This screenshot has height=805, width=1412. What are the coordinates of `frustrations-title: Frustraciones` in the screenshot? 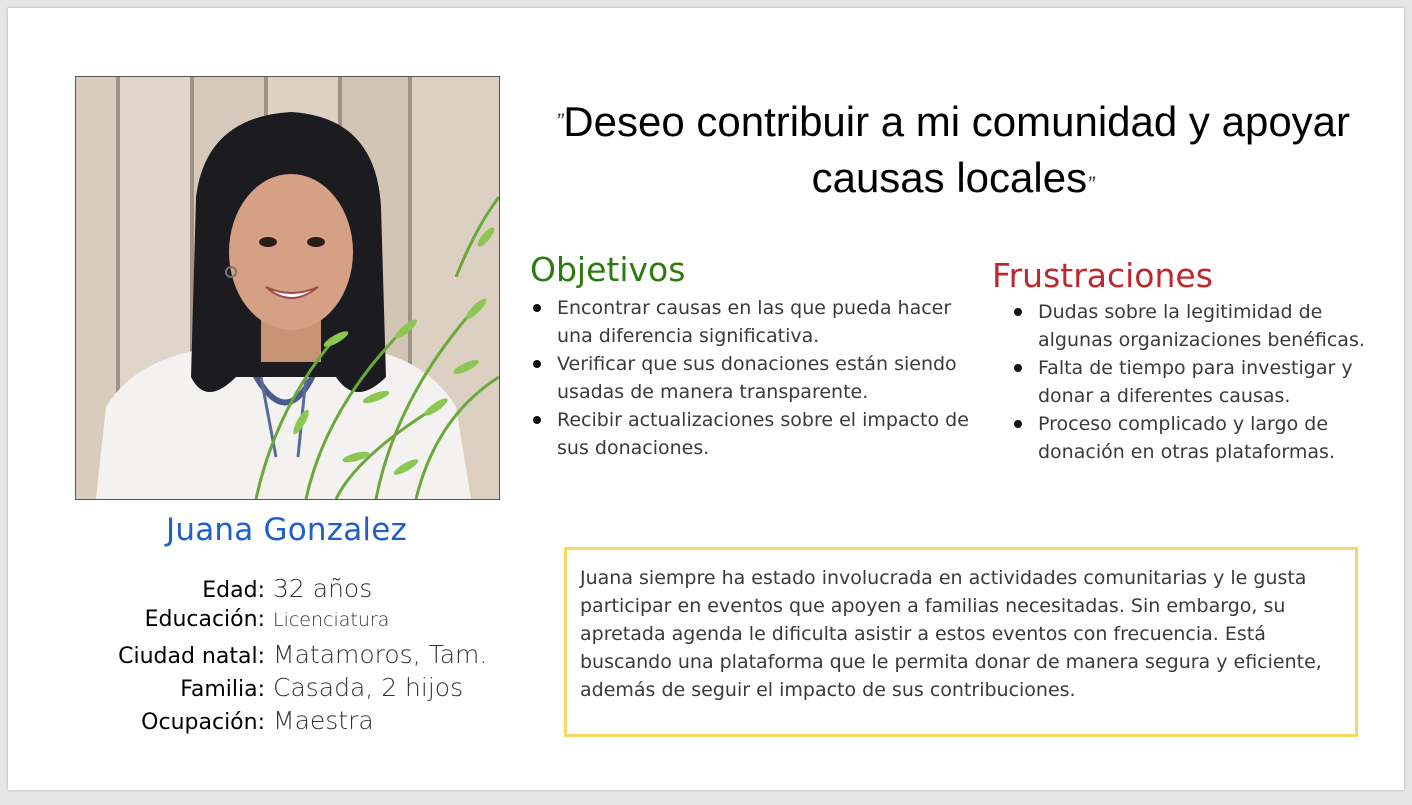 It's located at (1102, 275).